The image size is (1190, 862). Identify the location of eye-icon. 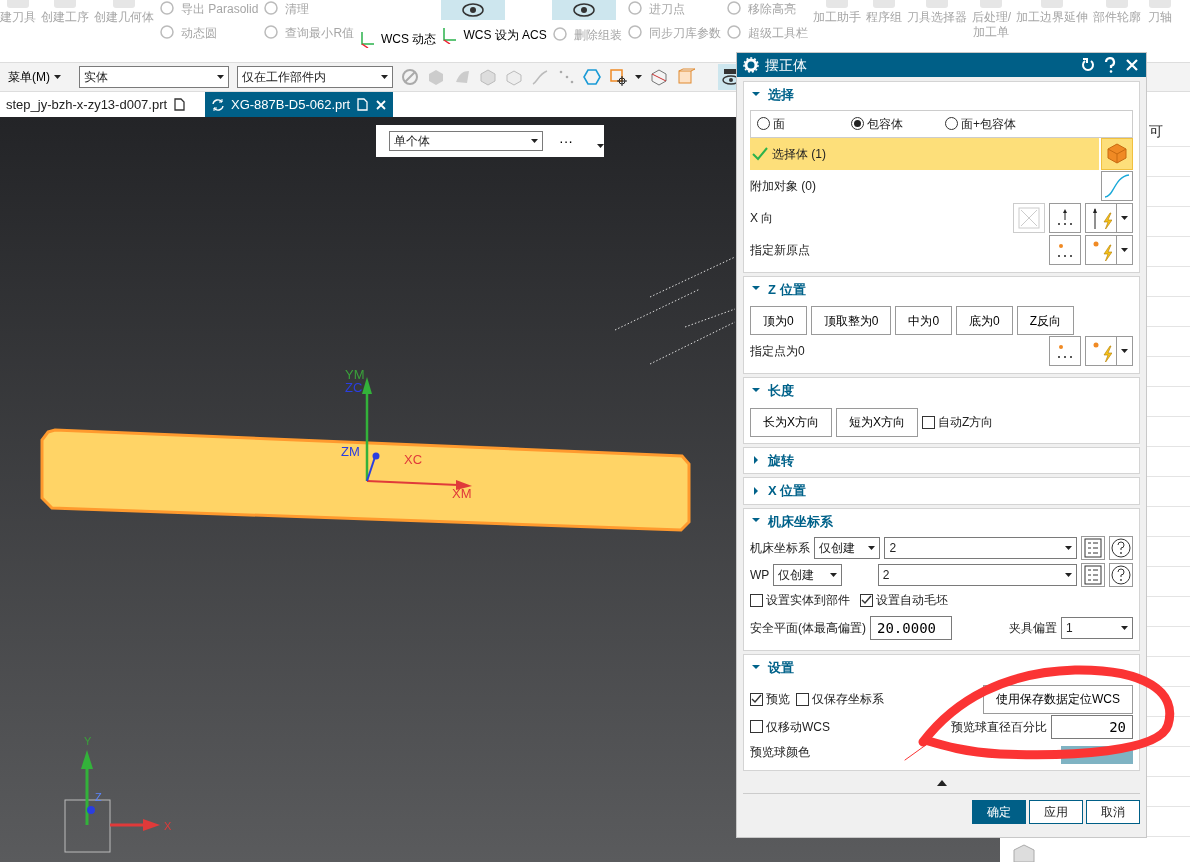
(583, 10).